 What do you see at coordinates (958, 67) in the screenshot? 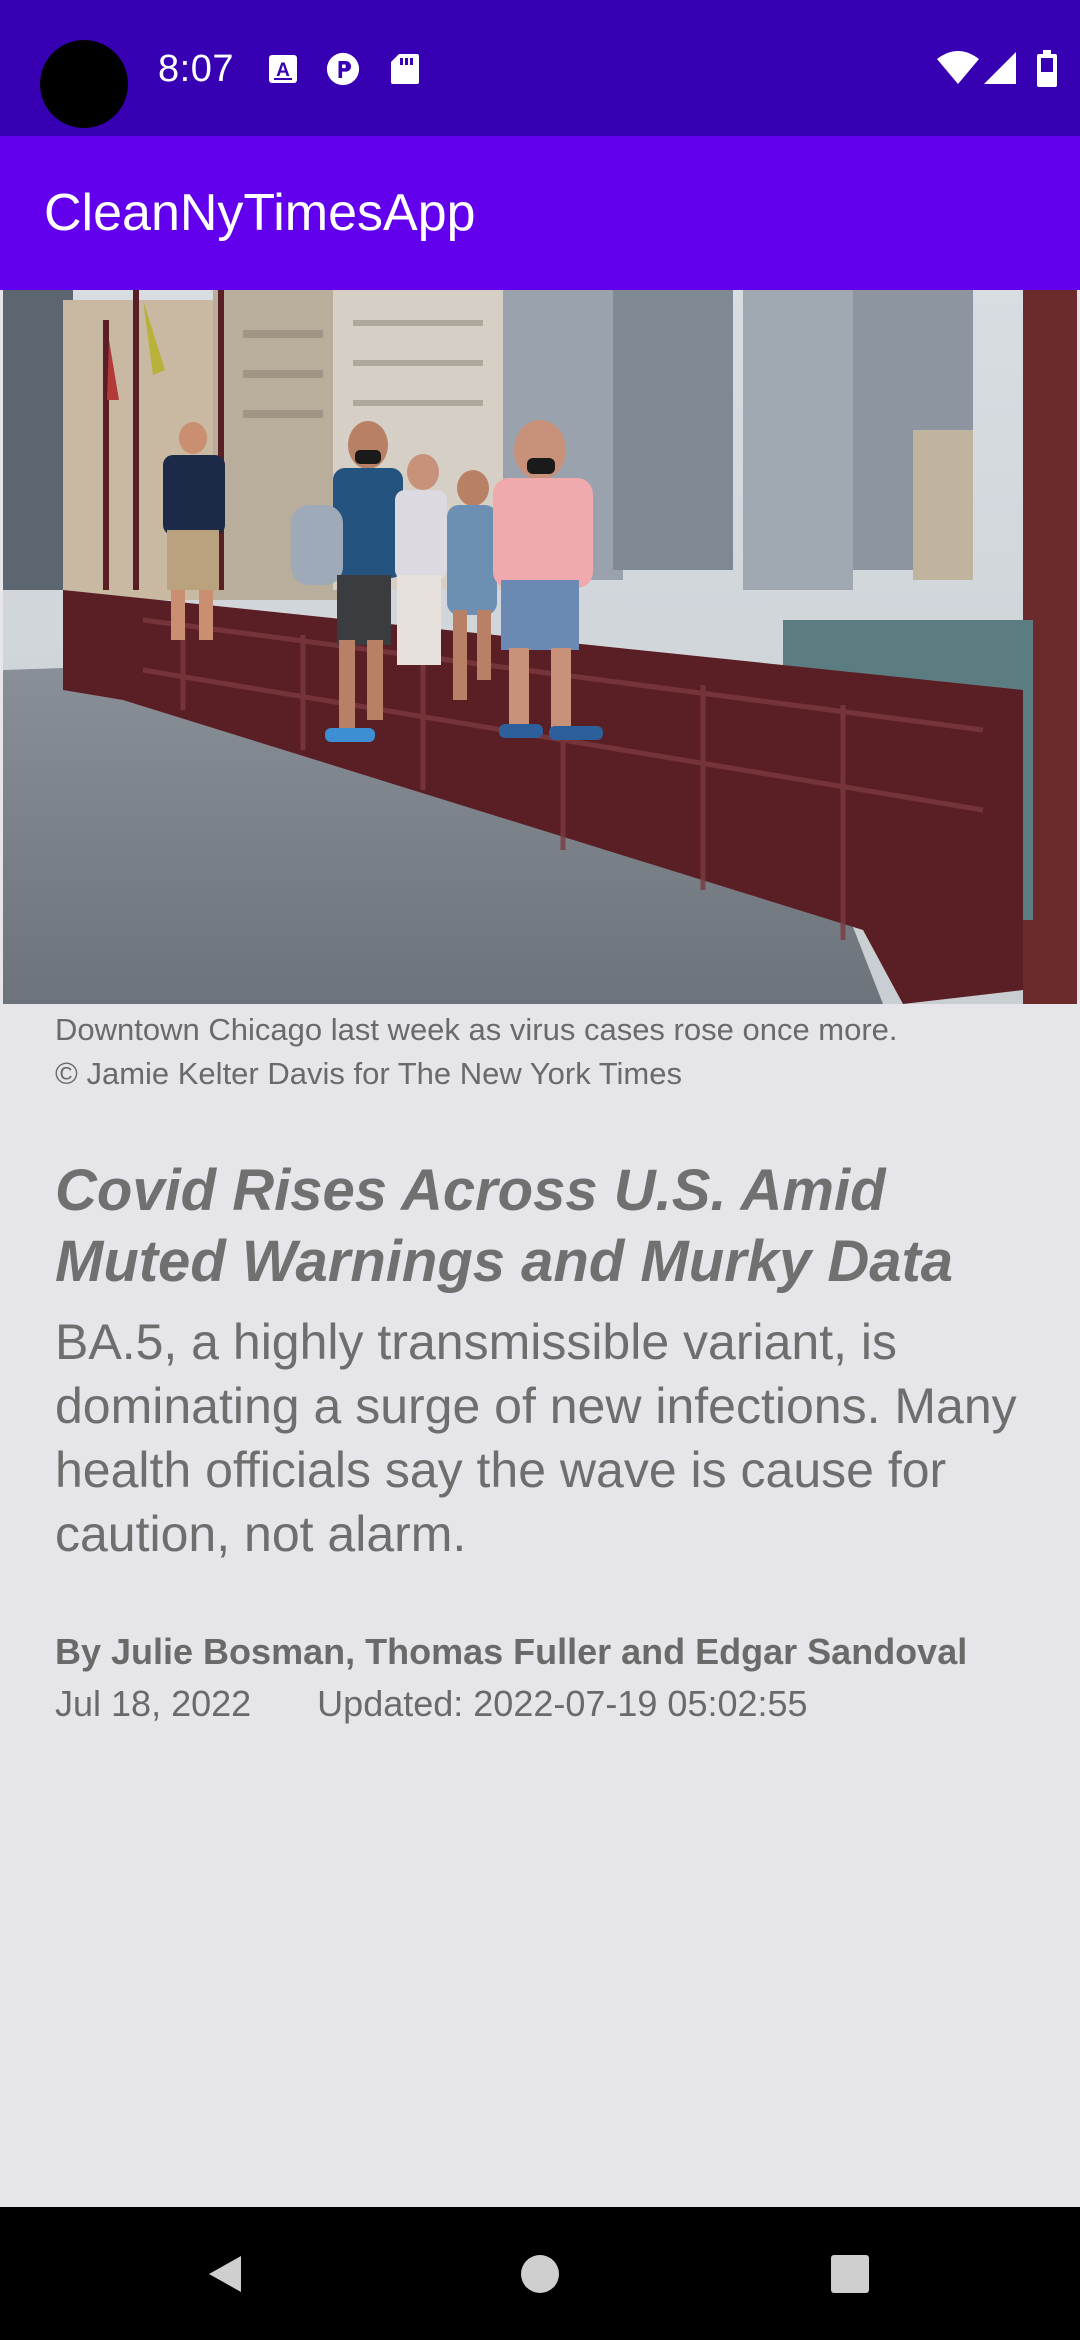
I see `wifi-icon` at bounding box center [958, 67].